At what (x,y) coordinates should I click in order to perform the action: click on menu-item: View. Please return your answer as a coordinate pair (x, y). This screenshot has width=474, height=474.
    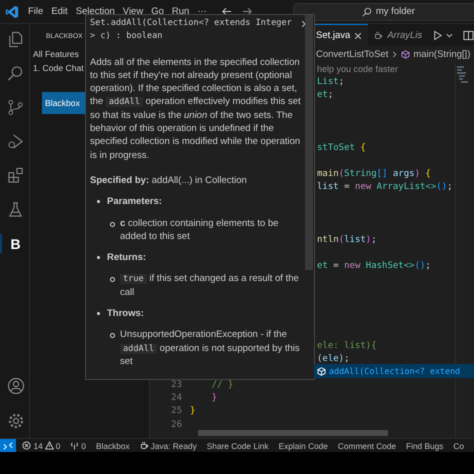
    Looking at the image, I should click on (133, 11).